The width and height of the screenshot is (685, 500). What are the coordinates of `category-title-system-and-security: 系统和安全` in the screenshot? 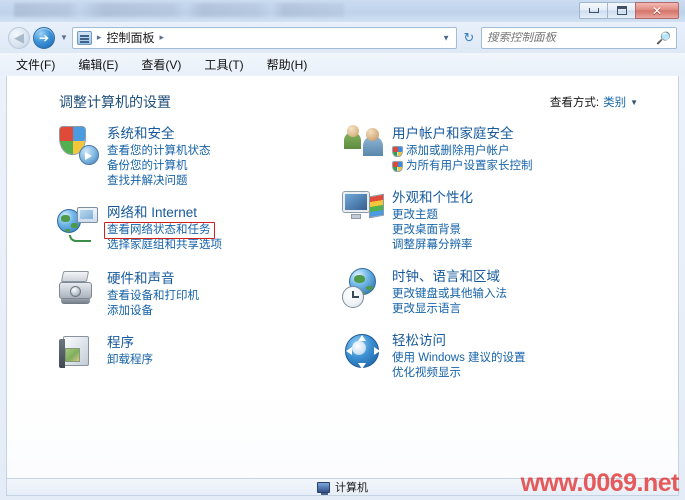 It's located at (141, 133).